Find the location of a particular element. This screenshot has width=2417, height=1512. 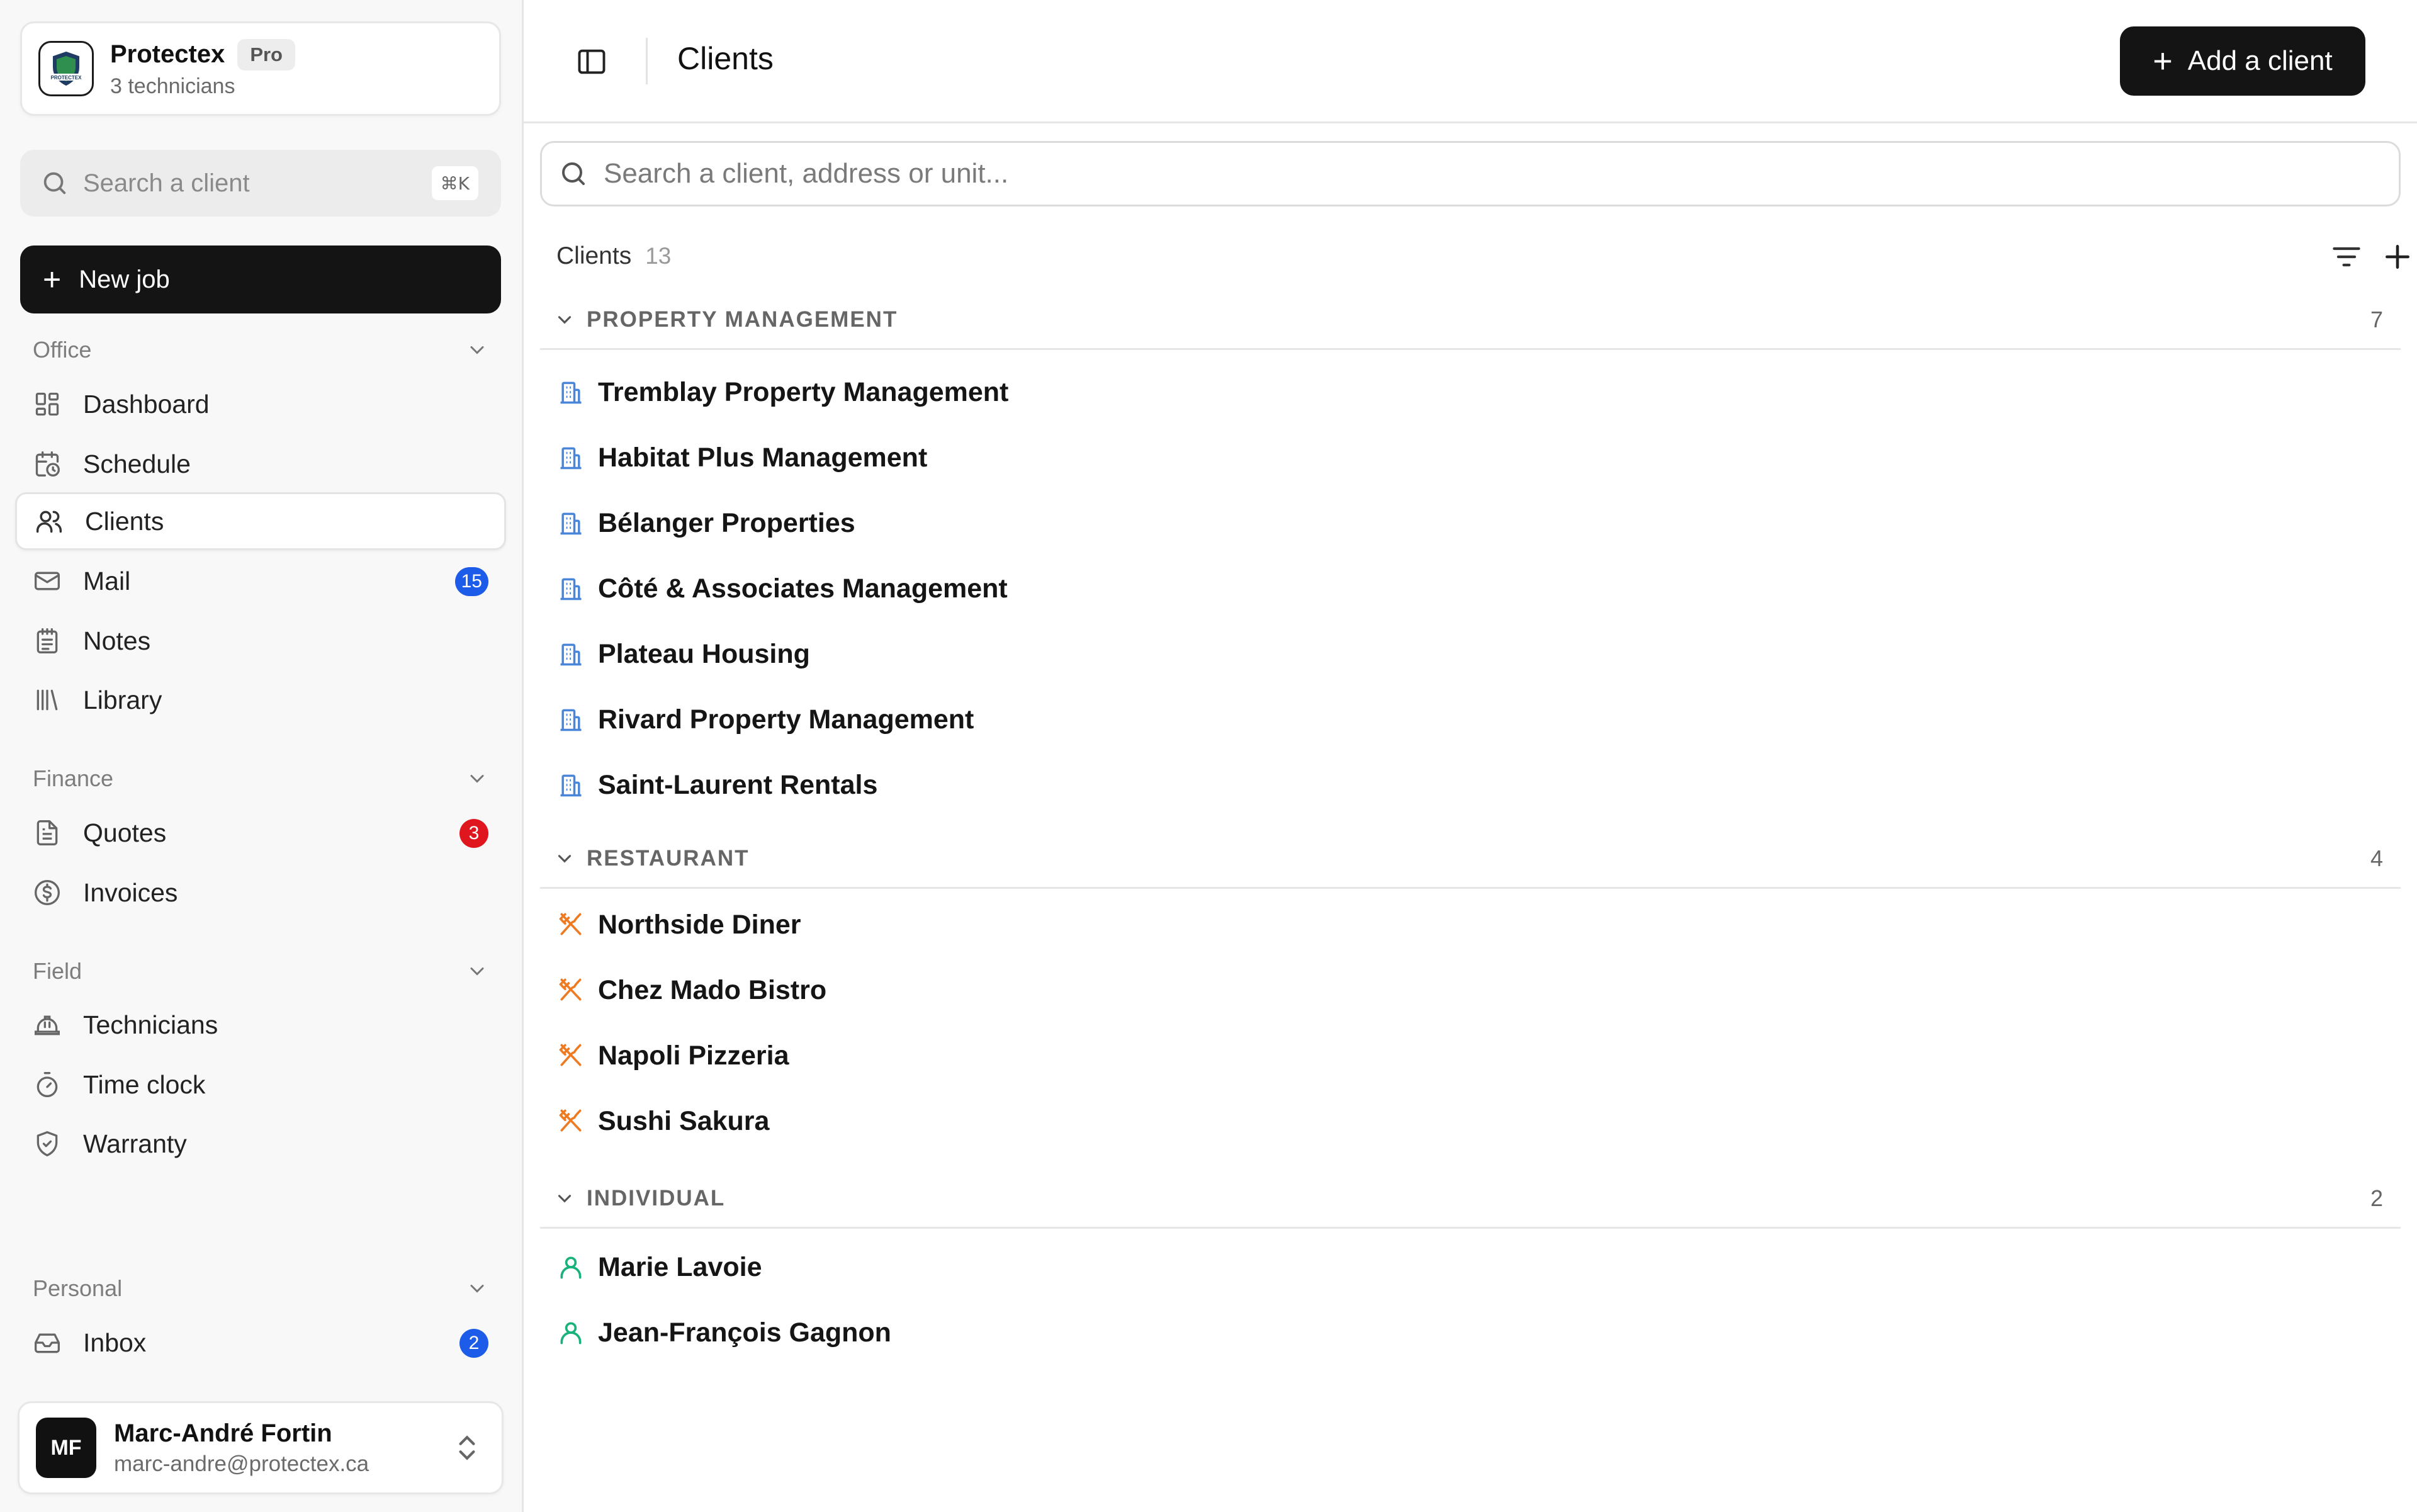

page-title: Clients is located at coordinates (725, 58).